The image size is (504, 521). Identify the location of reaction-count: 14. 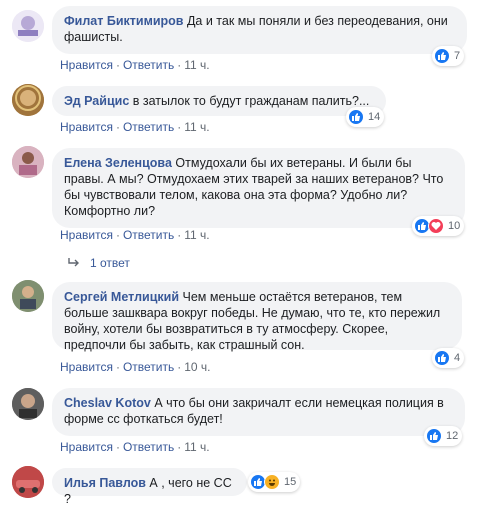
(374, 117).